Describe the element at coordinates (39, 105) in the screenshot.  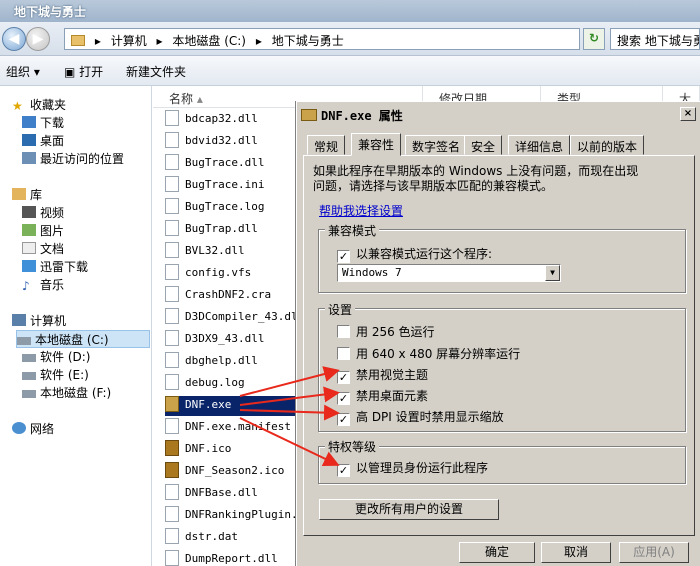
I see `nav-favorites: ★ 收藏夹` at that location.